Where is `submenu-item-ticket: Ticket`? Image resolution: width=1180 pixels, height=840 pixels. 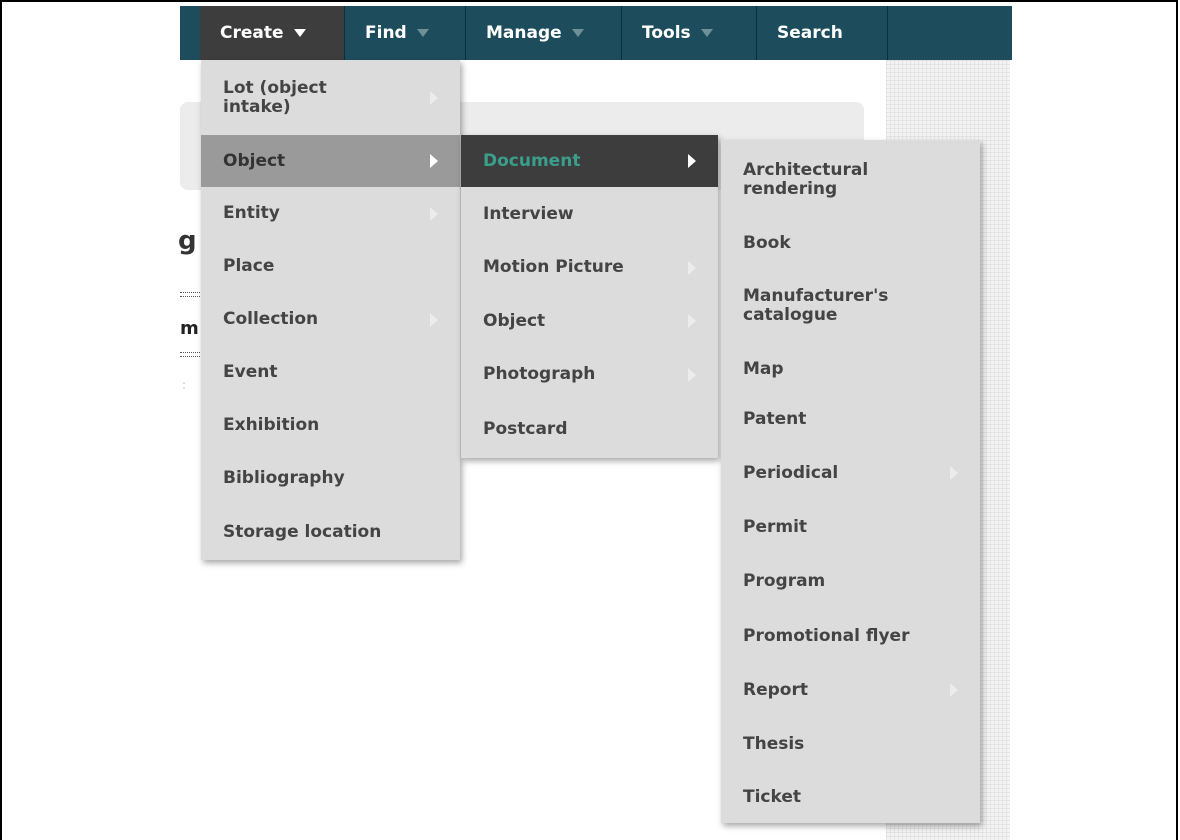
submenu-item-ticket: Ticket is located at coordinates (850, 797).